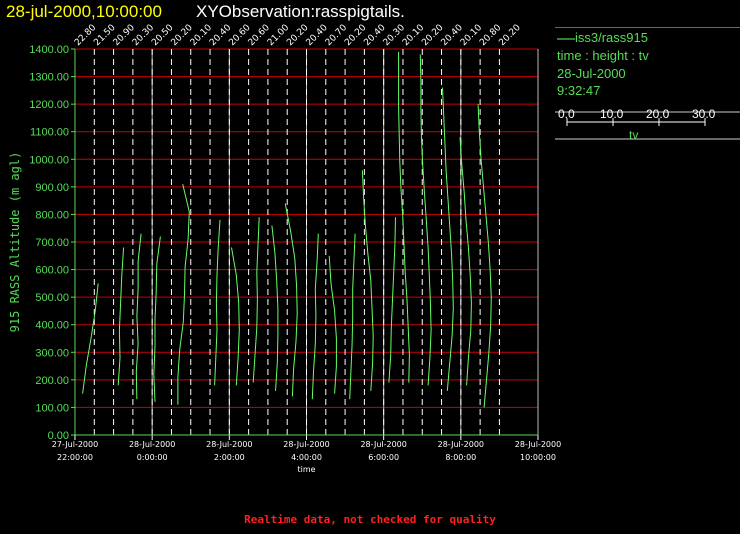  I want to click on y-tick-label: 1200.00, so click(49, 105).